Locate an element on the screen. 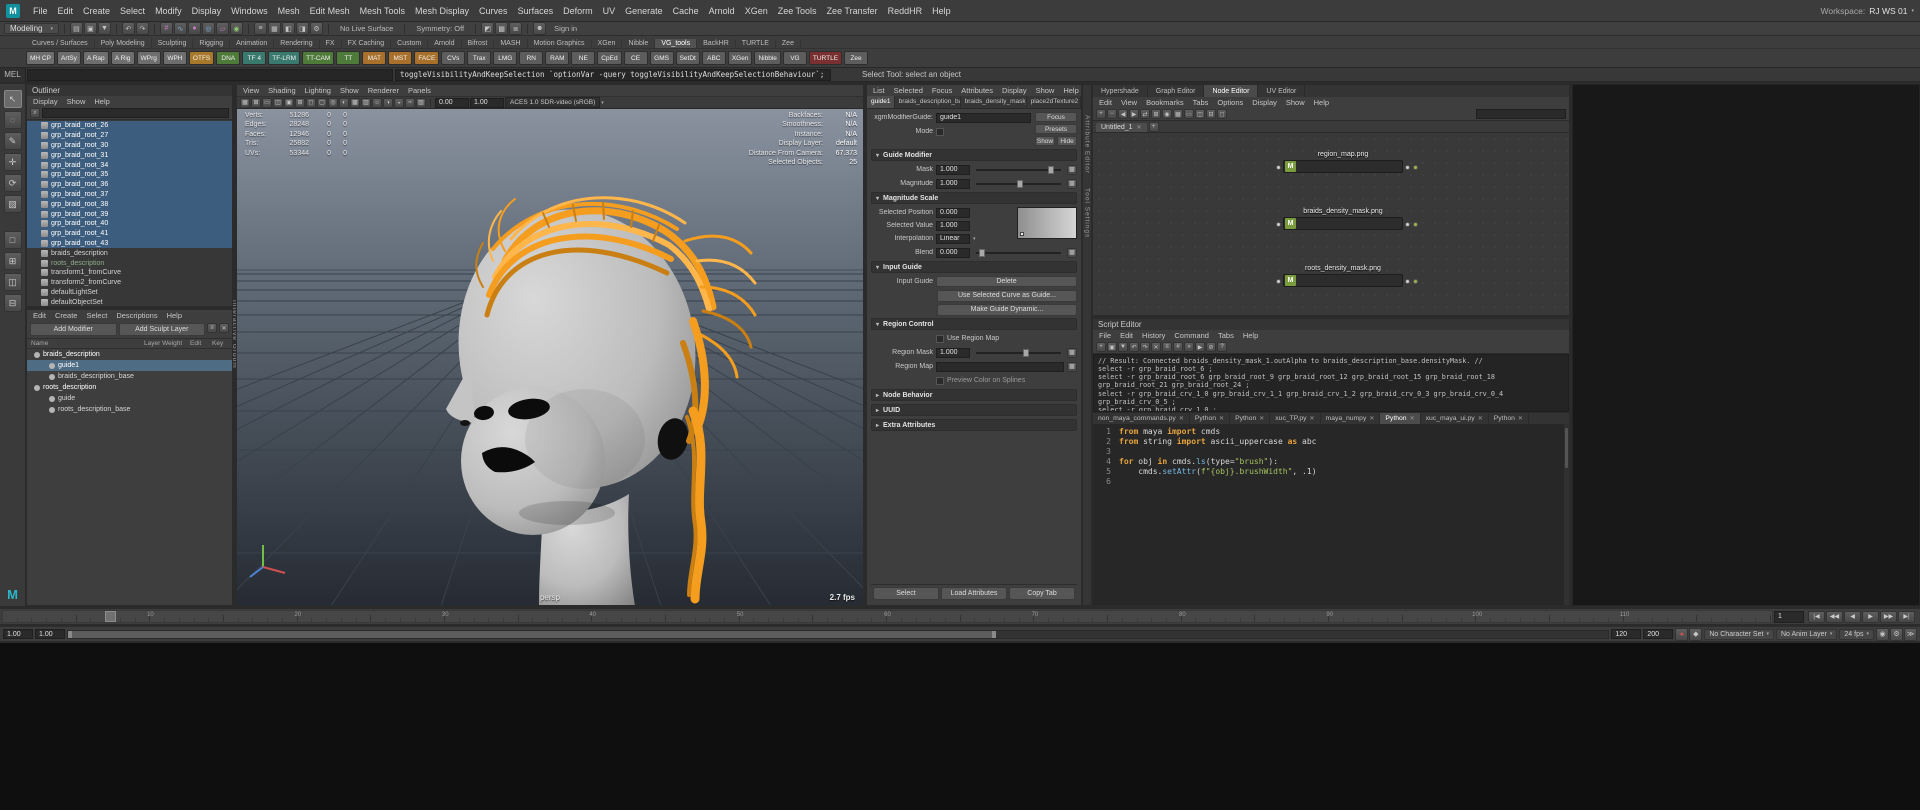  layer-options-icon: ≡ is located at coordinates (212, 328).